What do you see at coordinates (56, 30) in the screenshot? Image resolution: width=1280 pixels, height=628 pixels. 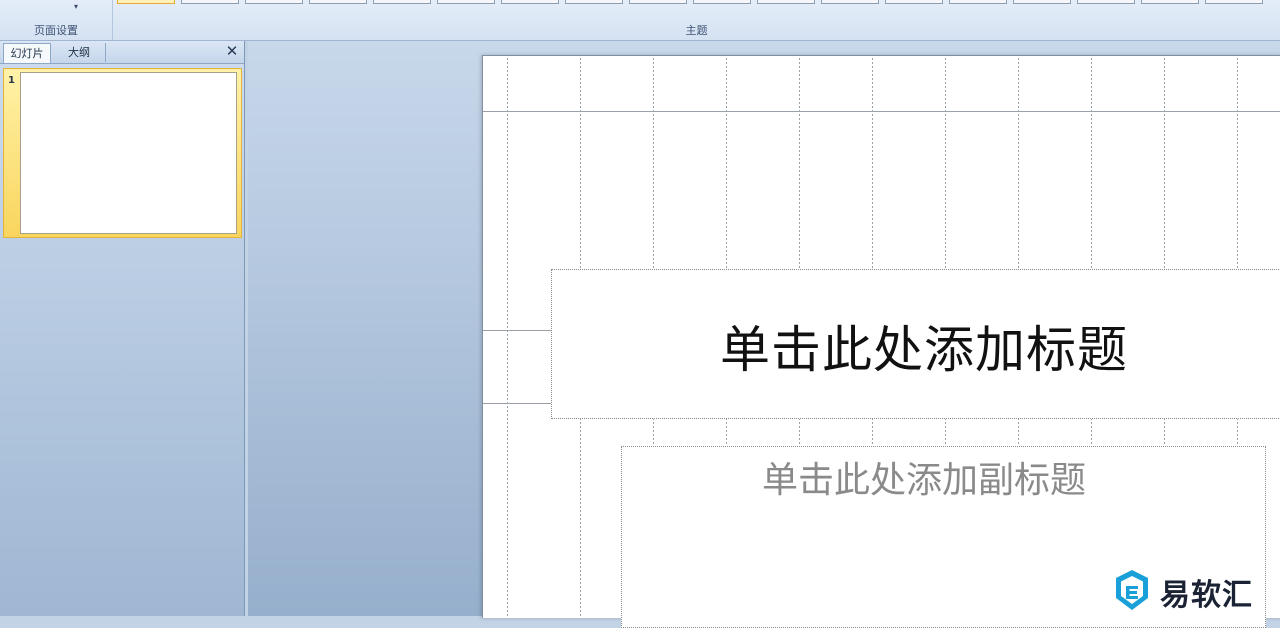 I see `page-setup-group-label: 页面设置` at bounding box center [56, 30].